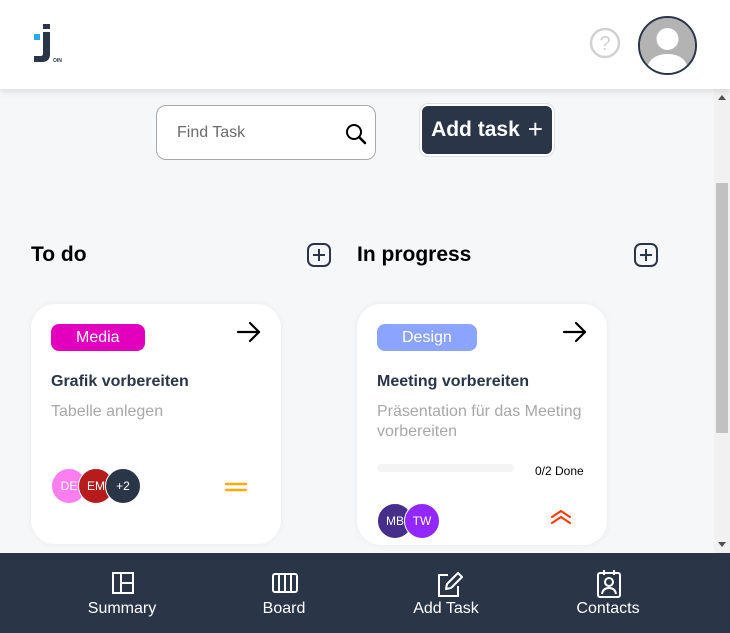 This screenshot has width=730, height=633. I want to click on card-description: Präsentation für das Meeting vorbereiten, so click(479, 421).